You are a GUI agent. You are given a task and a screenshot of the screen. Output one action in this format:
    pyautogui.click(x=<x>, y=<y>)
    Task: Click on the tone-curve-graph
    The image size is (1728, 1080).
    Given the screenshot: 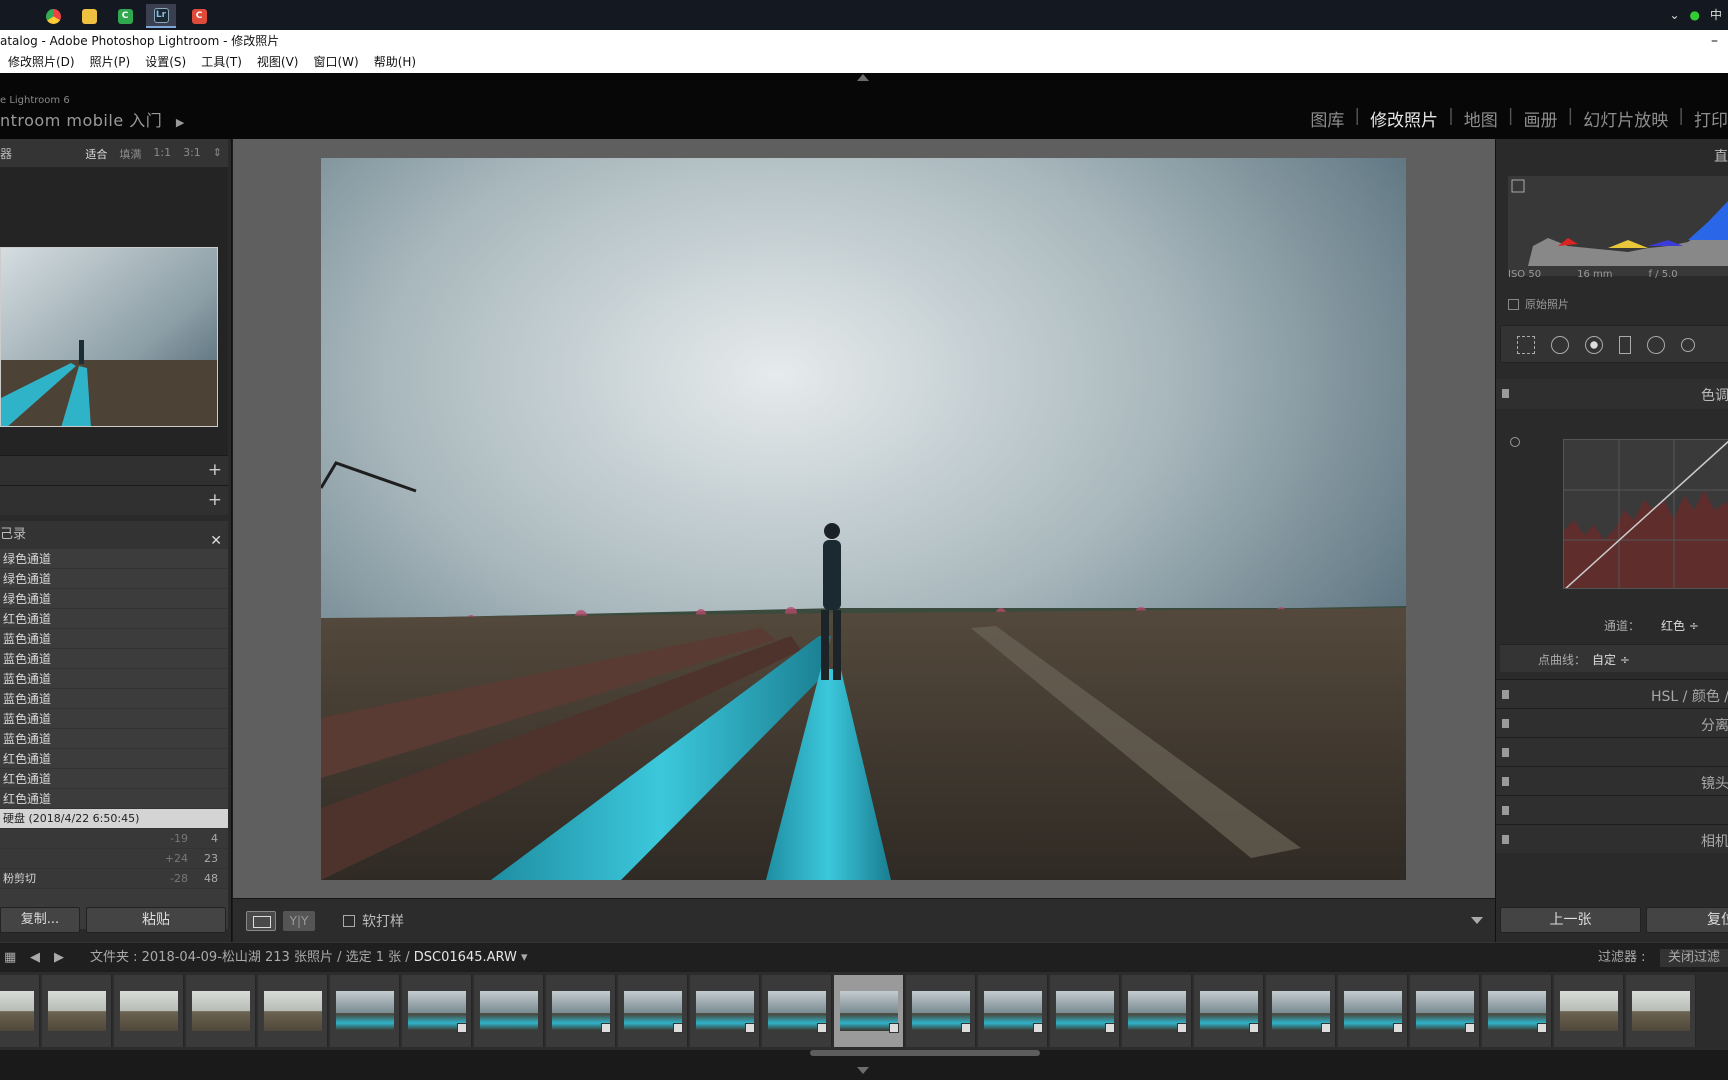 What is the action you would take?
    pyautogui.click(x=1645, y=514)
    